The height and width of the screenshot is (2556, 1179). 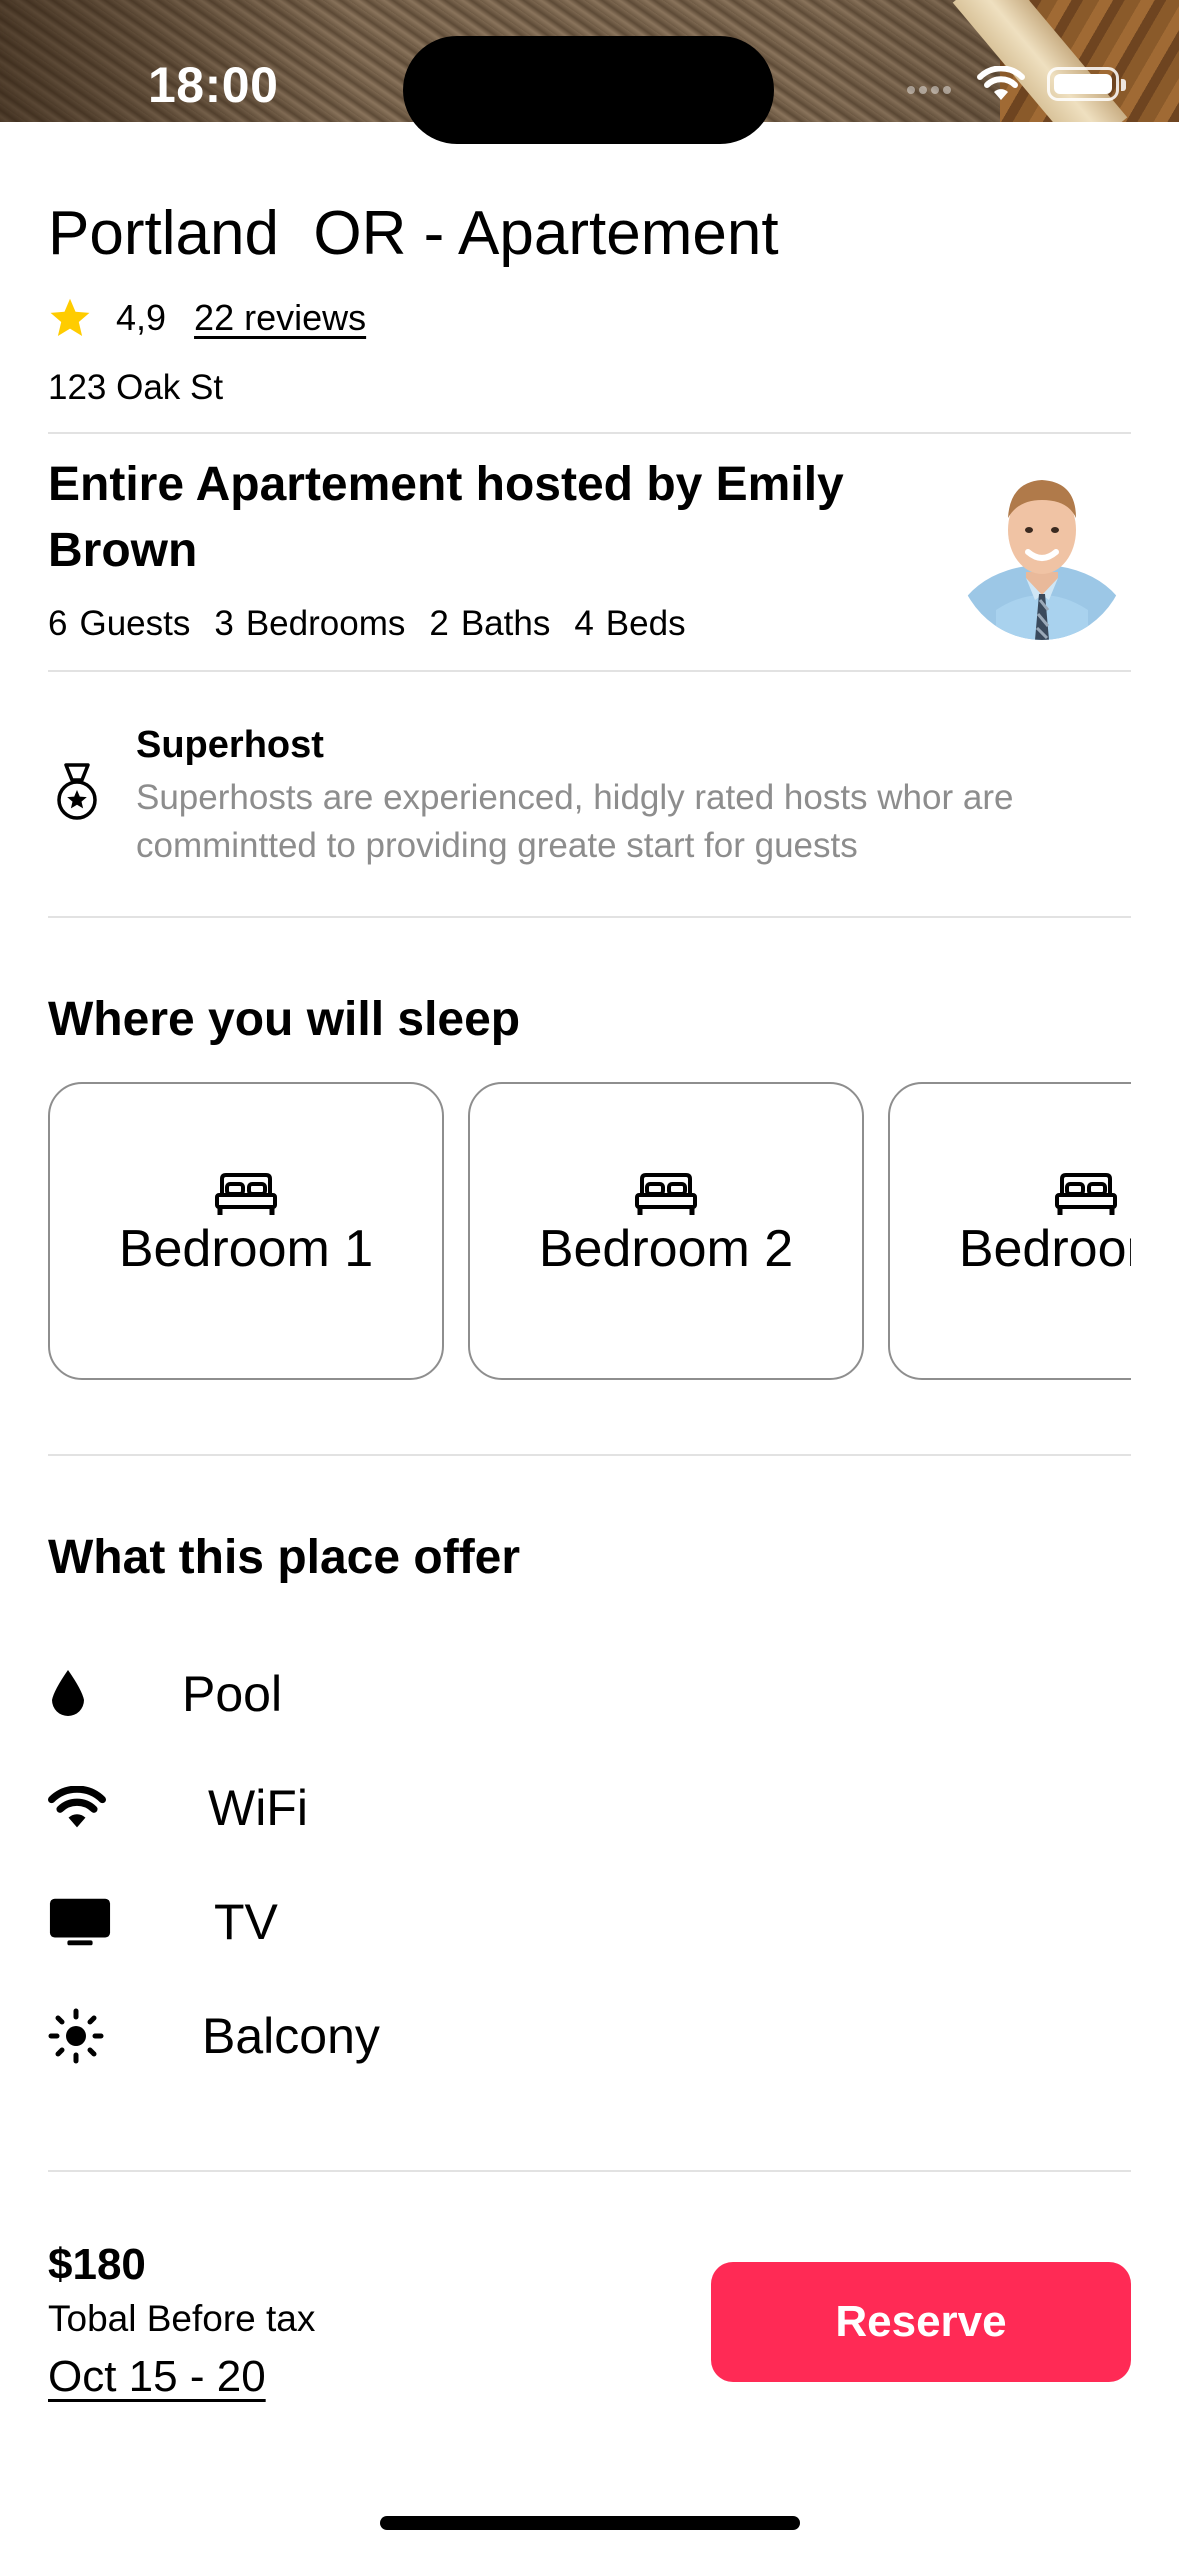 I want to click on battery-icon, so click(x=1086, y=84).